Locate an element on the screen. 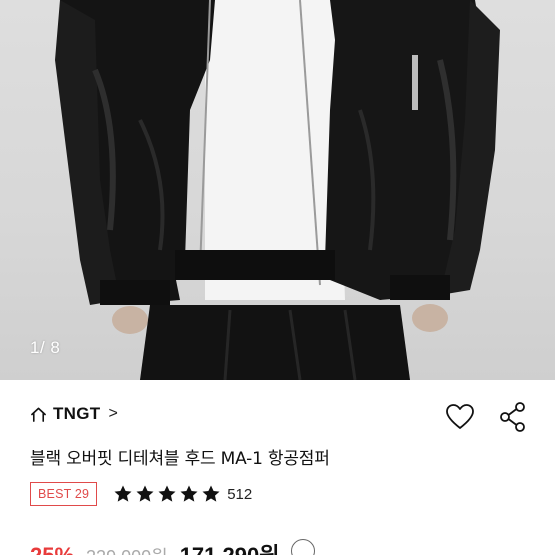  image-counter: 1/ 8 is located at coordinates (45, 347).